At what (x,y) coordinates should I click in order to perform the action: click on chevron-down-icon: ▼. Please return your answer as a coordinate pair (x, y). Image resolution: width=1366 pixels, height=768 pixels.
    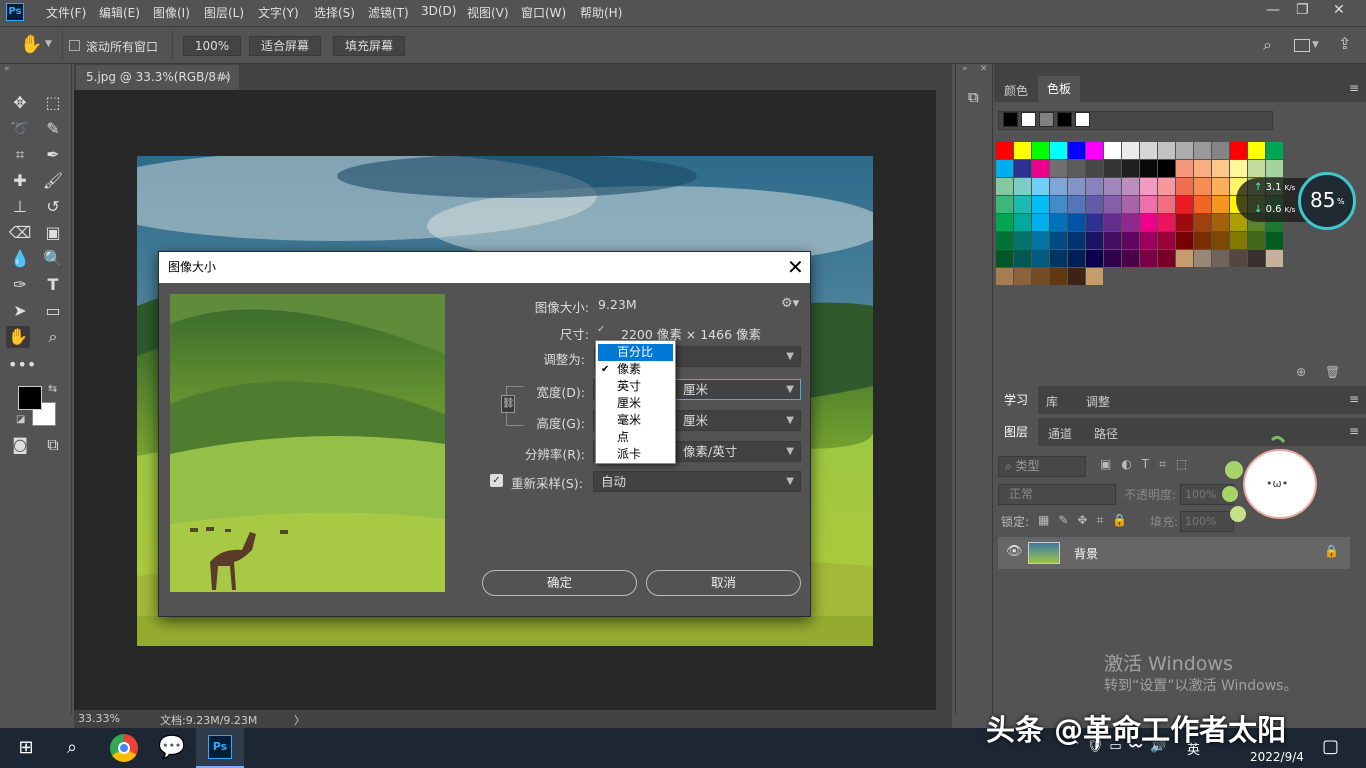
    Looking at the image, I should click on (1315, 45).